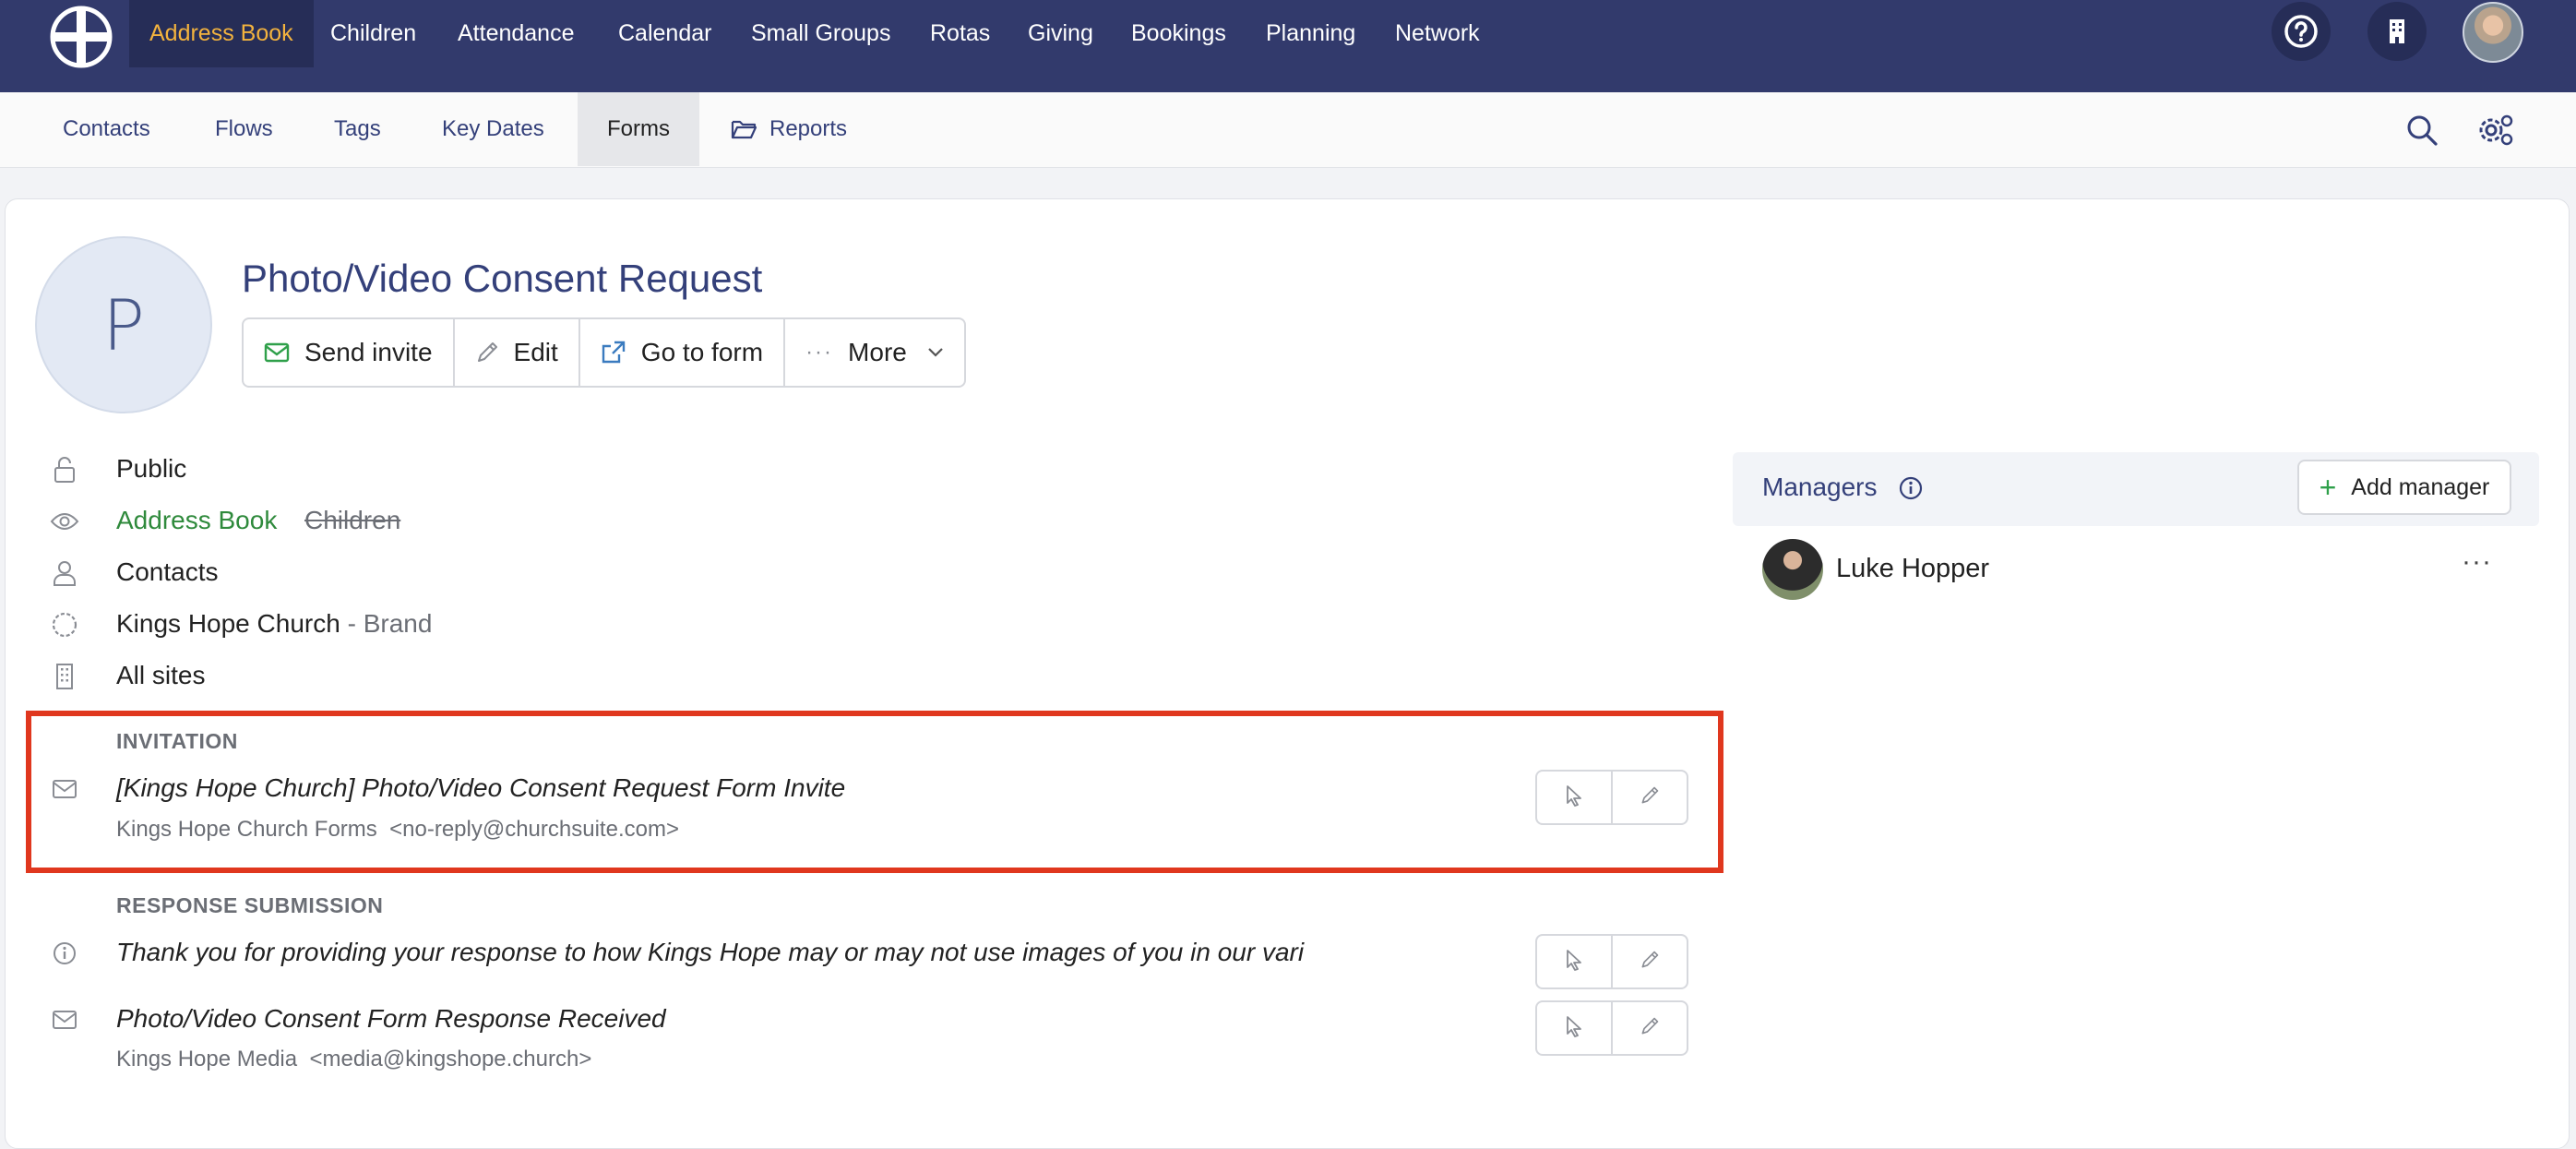 The height and width of the screenshot is (1149, 2576). What do you see at coordinates (357, 129) in the screenshot?
I see `tab-tags: Tags` at bounding box center [357, 129].